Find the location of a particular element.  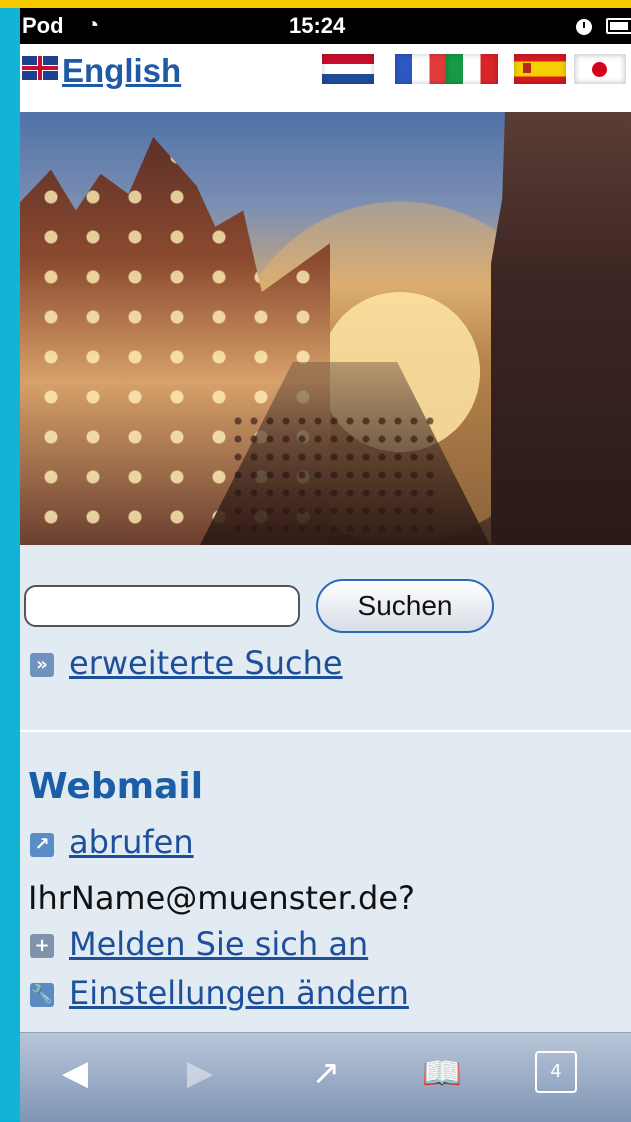

device-side-frame is located at coordinates (10, 560).